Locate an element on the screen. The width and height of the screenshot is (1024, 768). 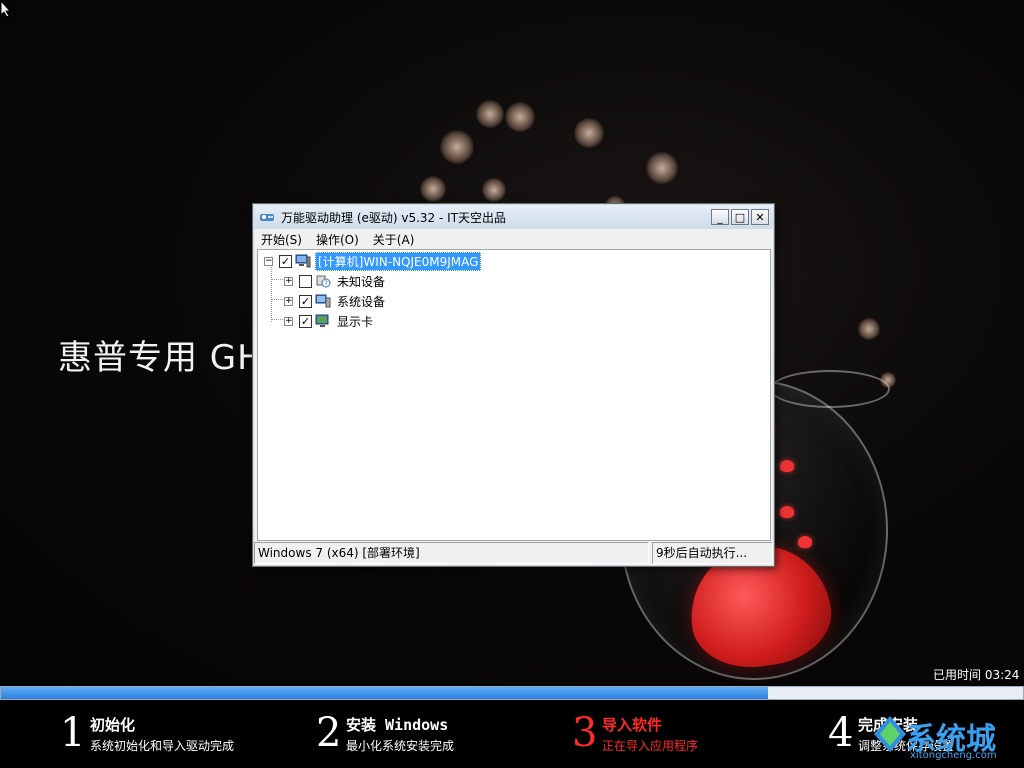
tree-item-display-card: + ✓ 显示卡 is located at coordinates (329, 321).